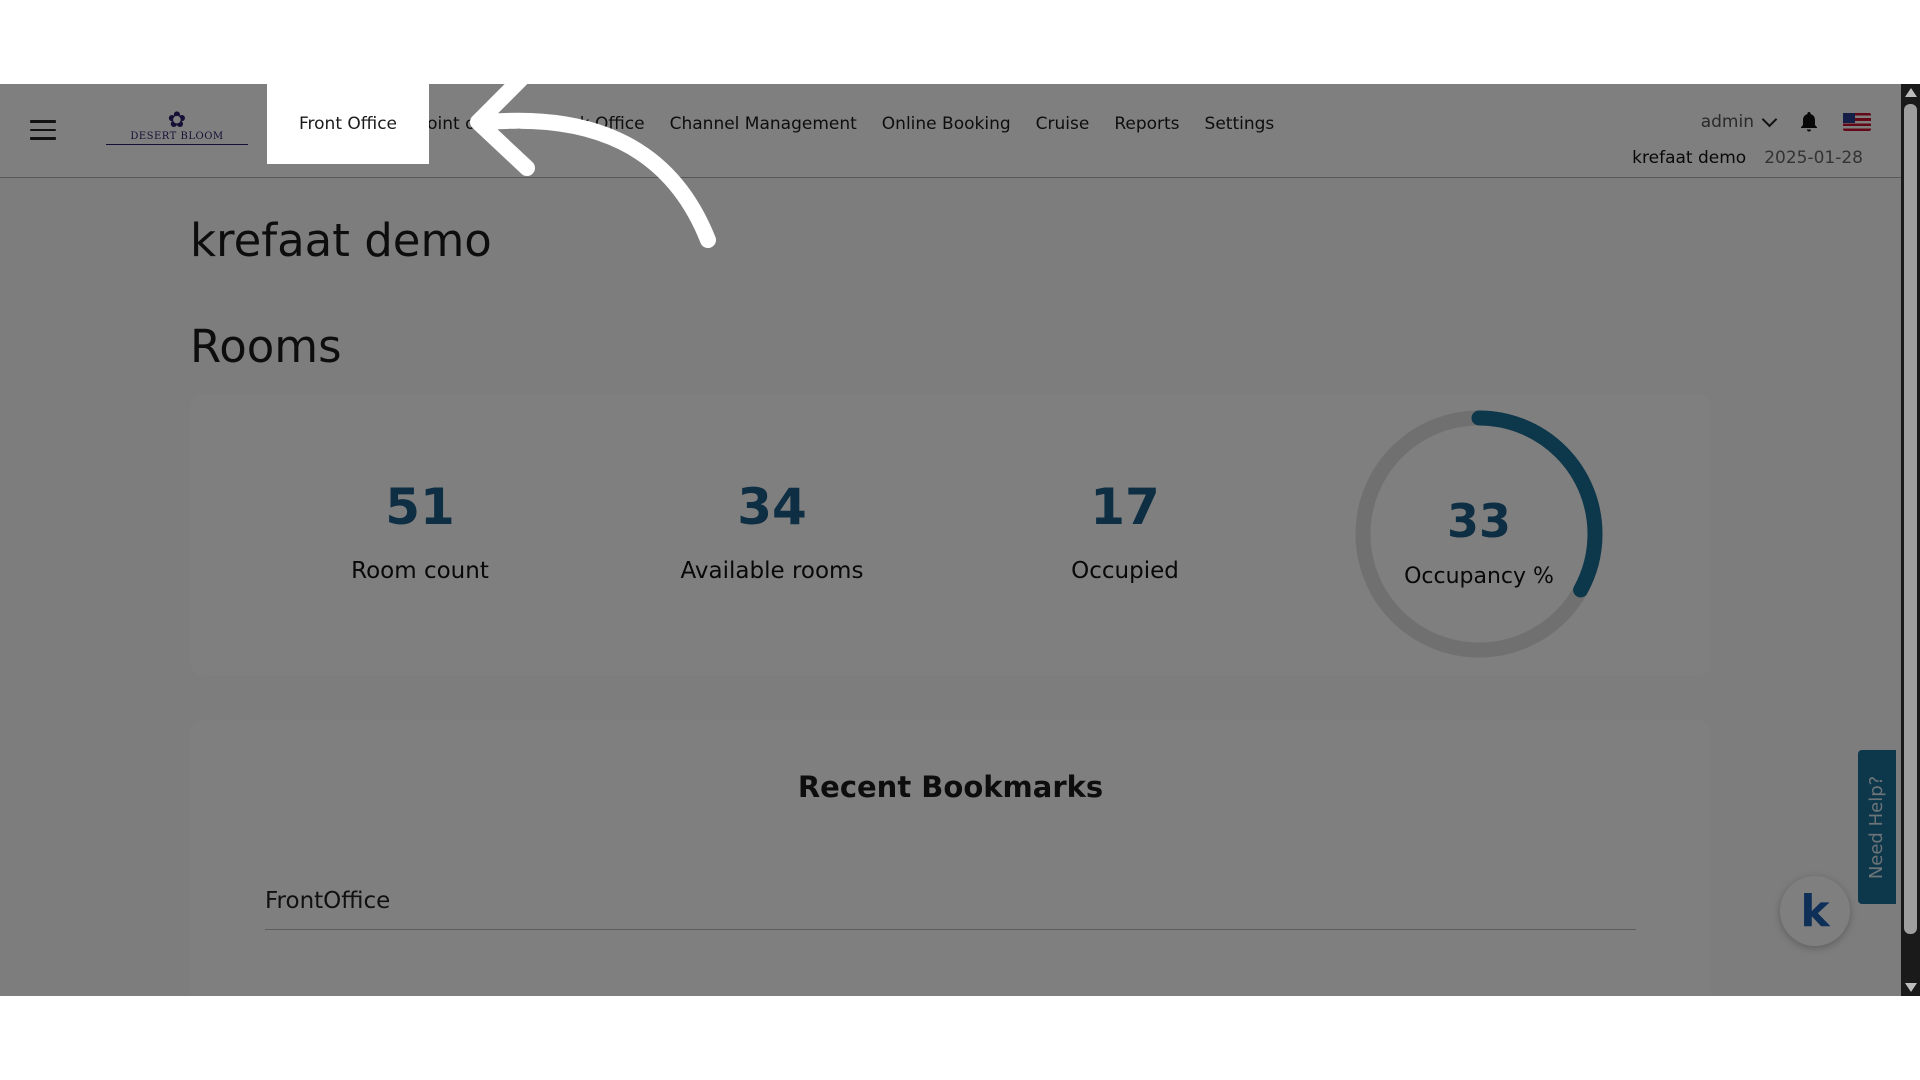  I want to click on available-rooms-label: Available rooms, so click(772, 571).